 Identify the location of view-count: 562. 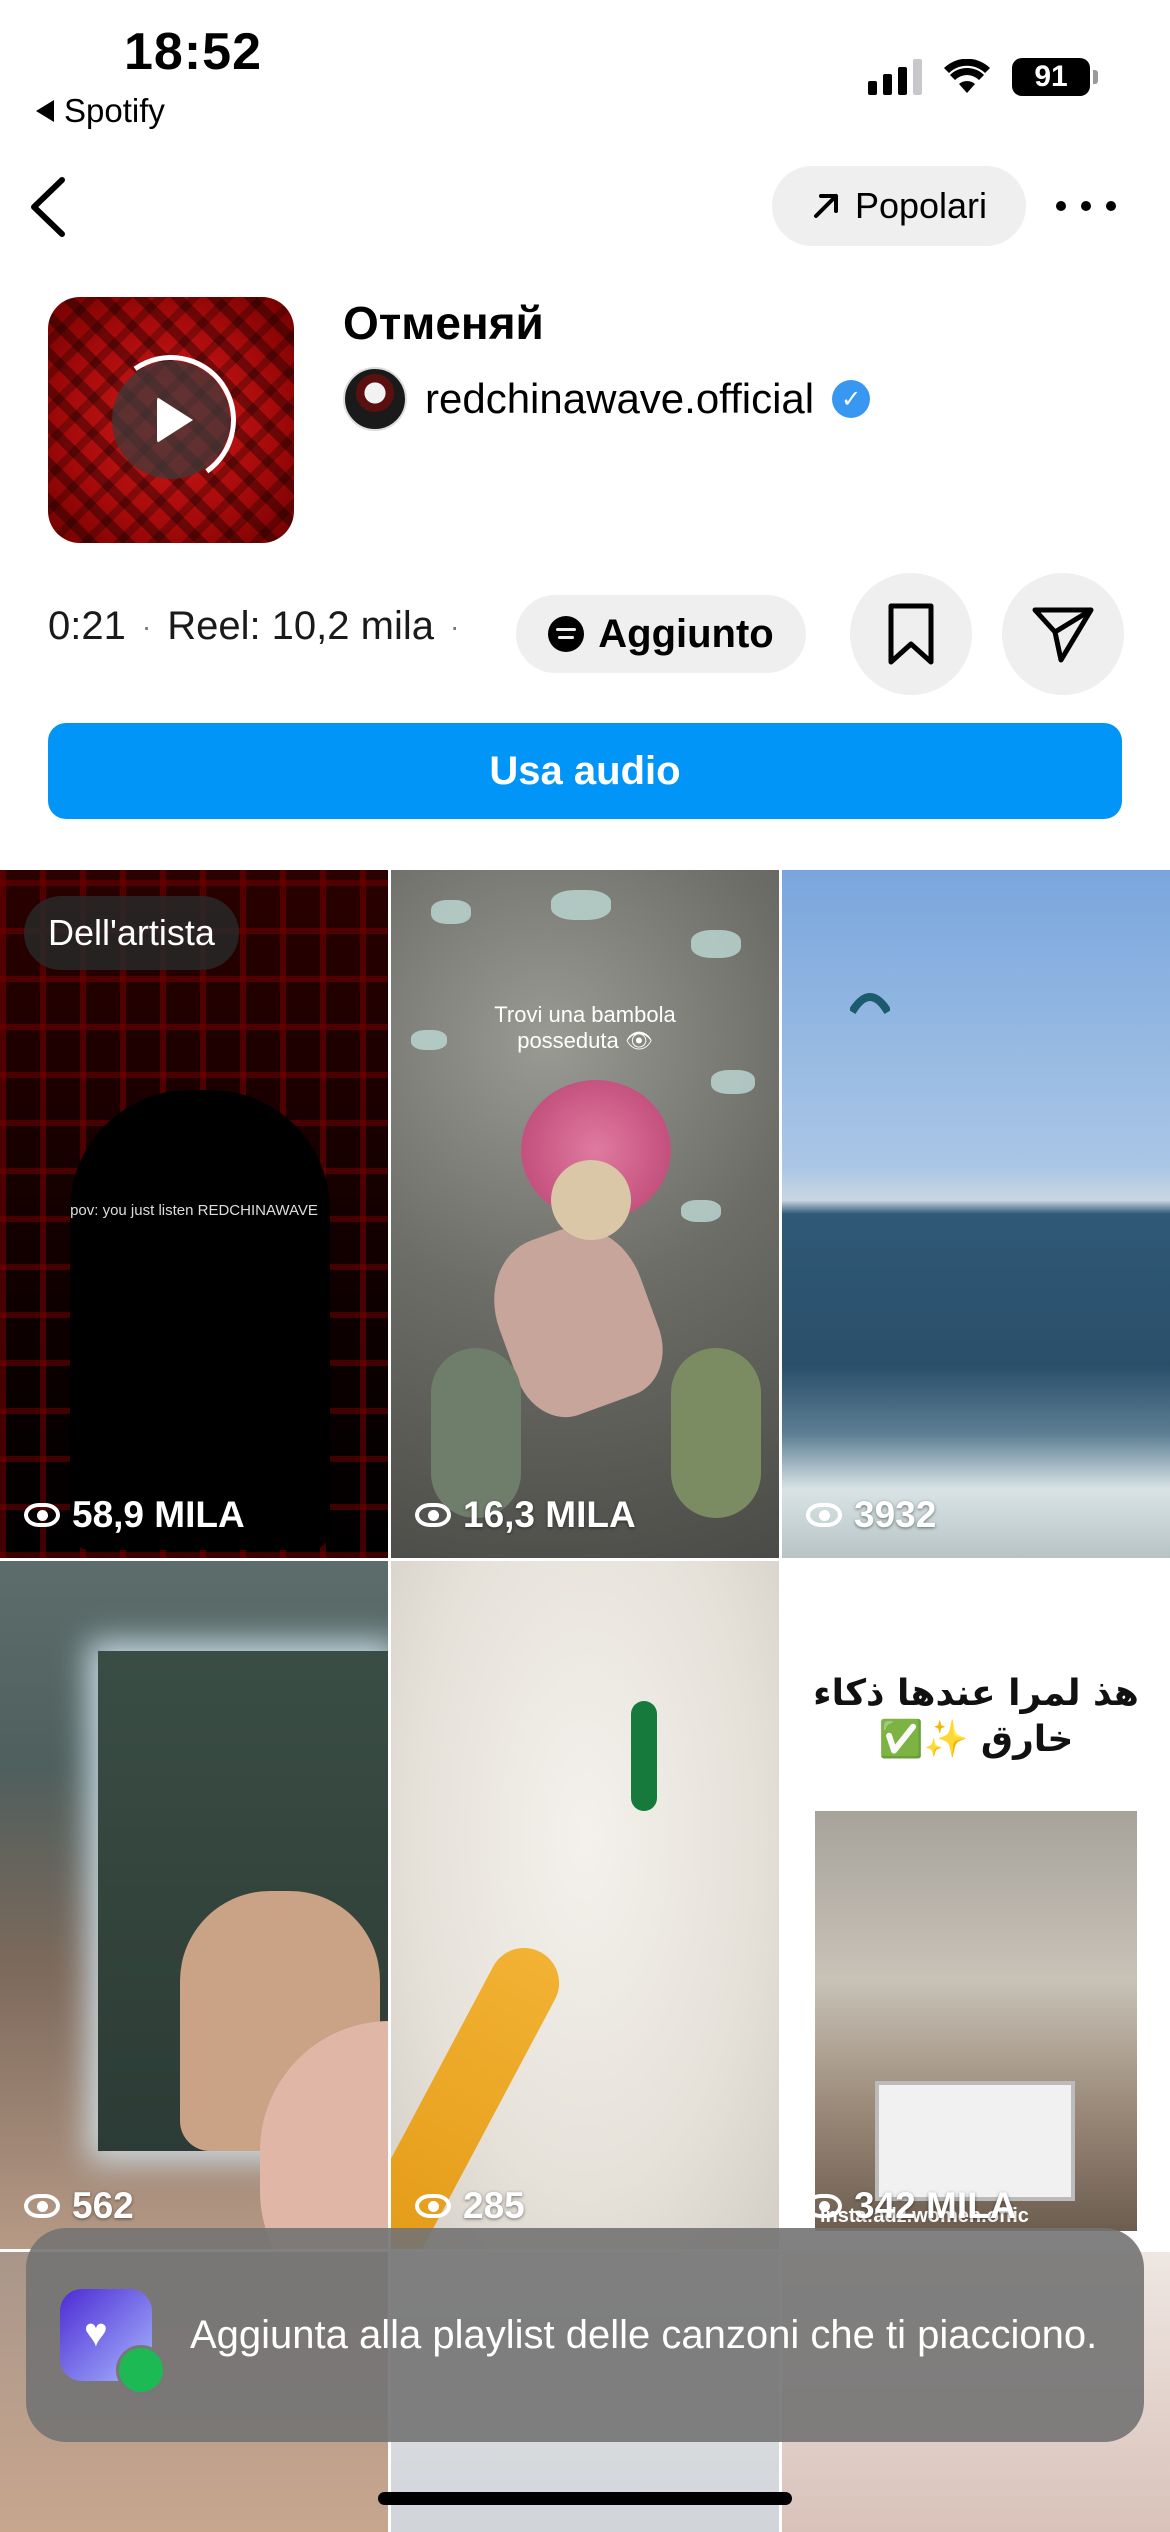
(79, 2206).